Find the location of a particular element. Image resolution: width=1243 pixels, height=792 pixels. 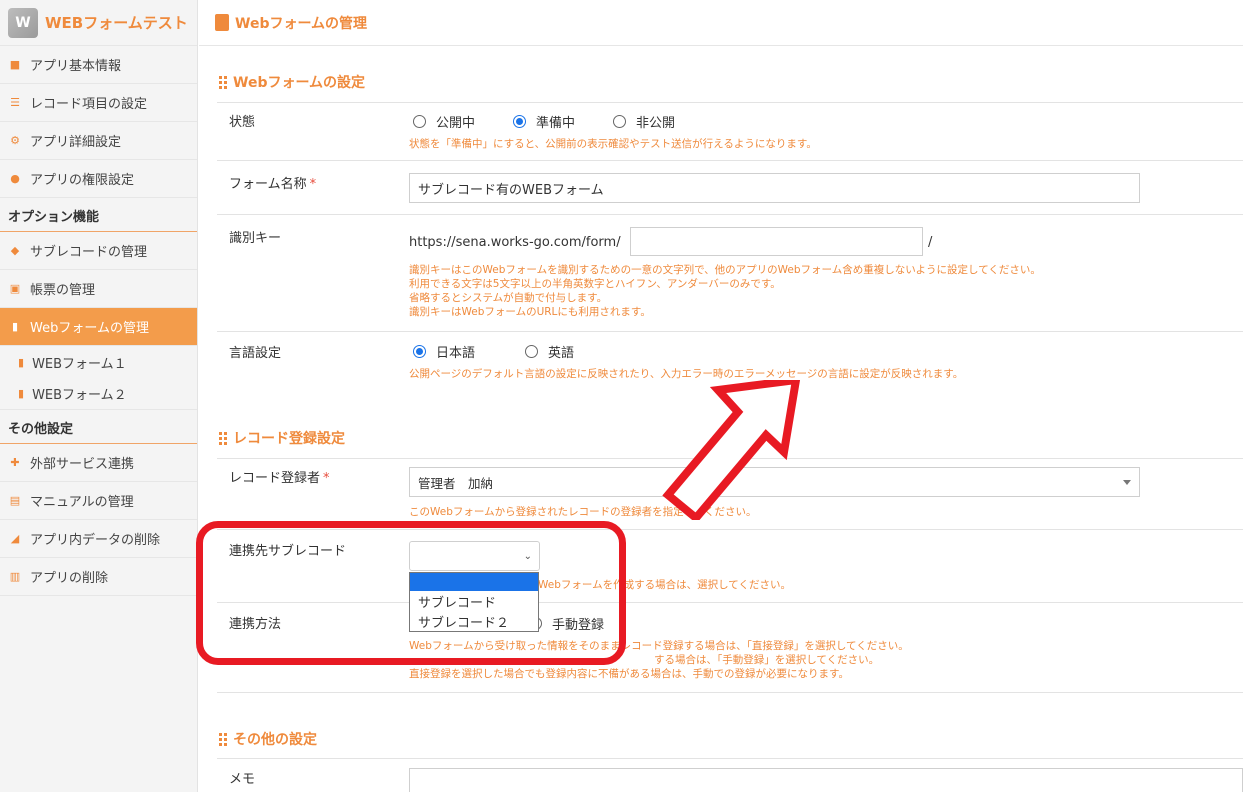

status-label: 状態 is located at coordinates (242, 122).